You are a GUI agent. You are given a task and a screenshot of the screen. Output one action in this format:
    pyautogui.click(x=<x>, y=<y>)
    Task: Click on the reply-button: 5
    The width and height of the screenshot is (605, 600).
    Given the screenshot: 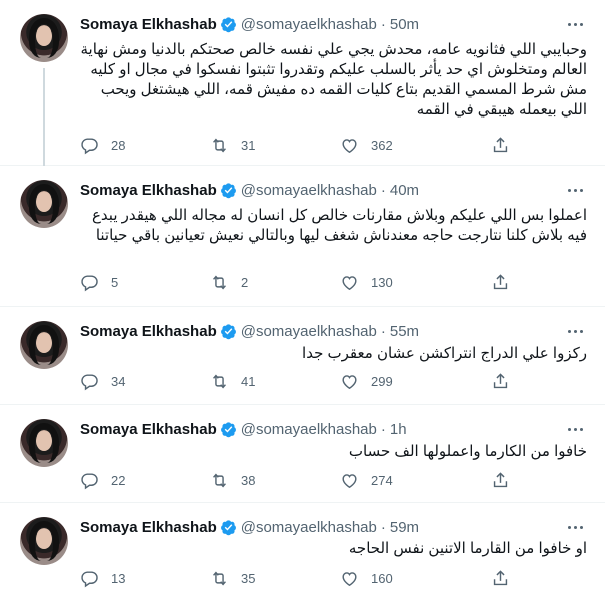 What is the action you would take?
    pyautogui.click(x=145, y=282)
    